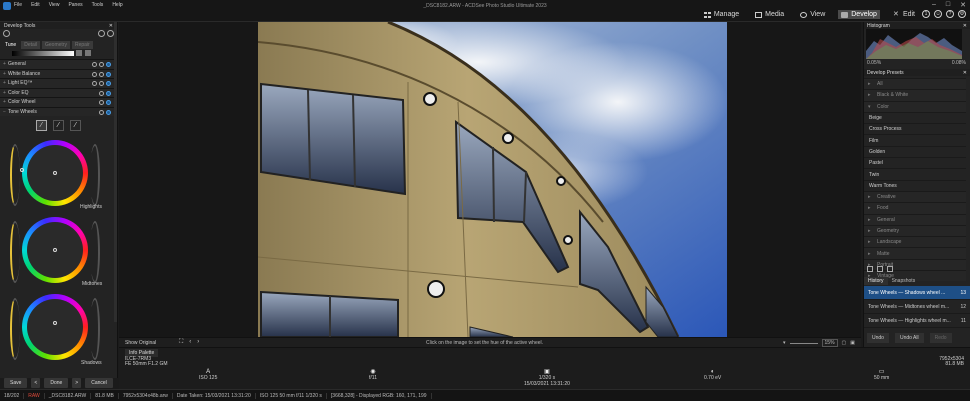 This screenshot has height=401, width=970. Describe the element at coordinates (31, 45) in the screenshot. I see `tab-detail: Detail` at that location.